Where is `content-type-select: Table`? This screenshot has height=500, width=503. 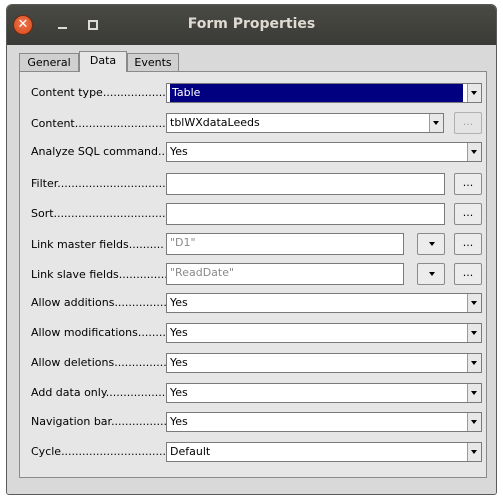
content-type-select: Table is located at coordinates (324, 93).